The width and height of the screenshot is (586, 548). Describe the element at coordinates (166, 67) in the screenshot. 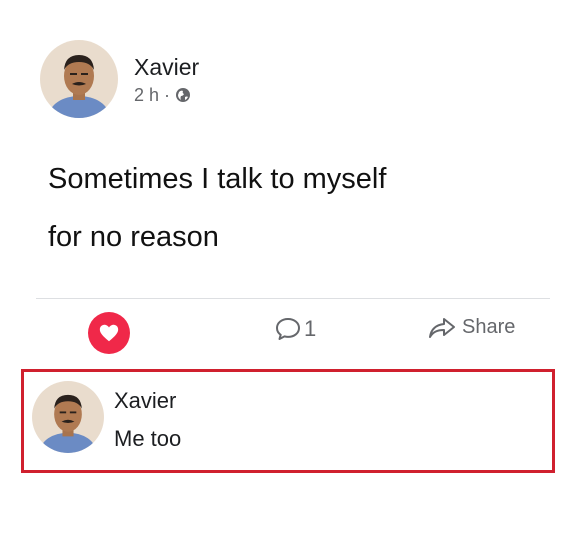

I see `post-author-name: Xavier` at that location.